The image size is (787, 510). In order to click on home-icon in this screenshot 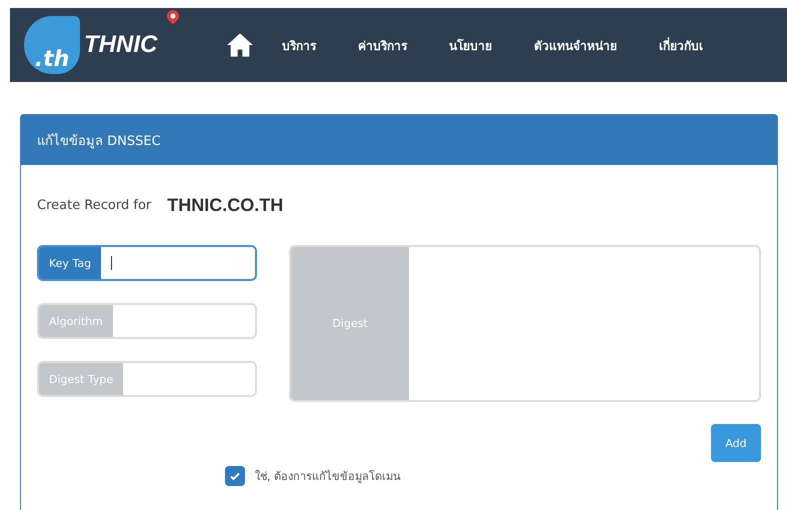, I will do `click(240, 45)`.